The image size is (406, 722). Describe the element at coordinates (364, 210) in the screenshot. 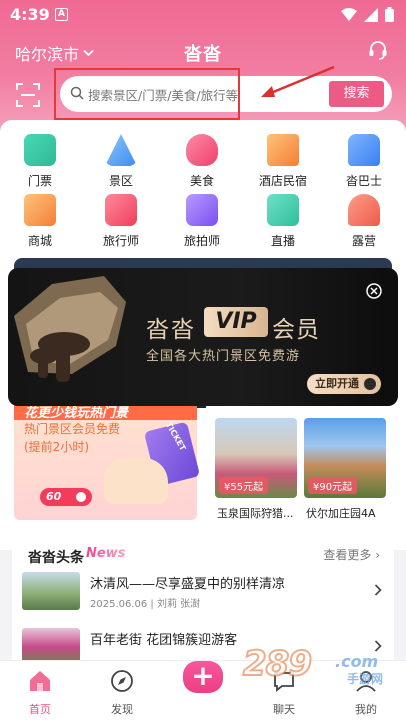

I see `tent-icon` at that location.